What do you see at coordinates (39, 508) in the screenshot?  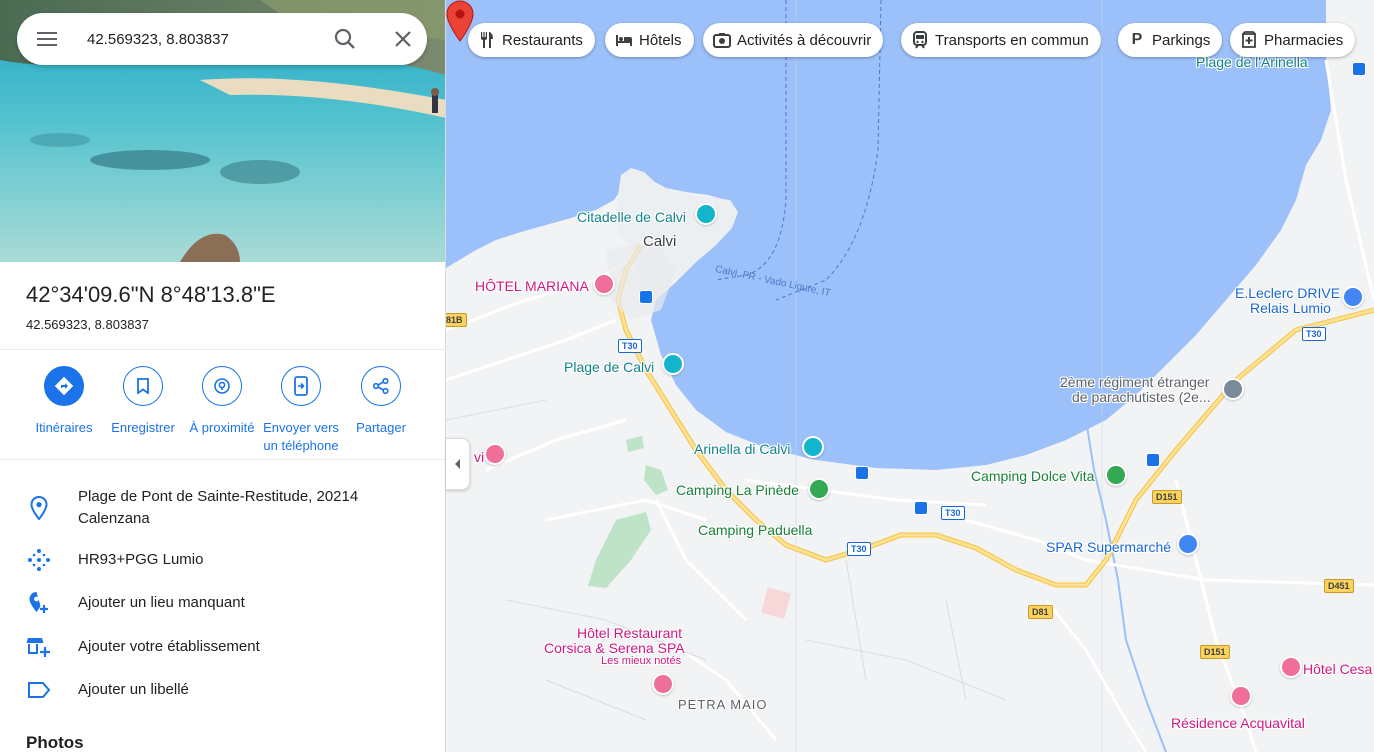 I see `location-pin-icon` at bounding box center [39, 508].